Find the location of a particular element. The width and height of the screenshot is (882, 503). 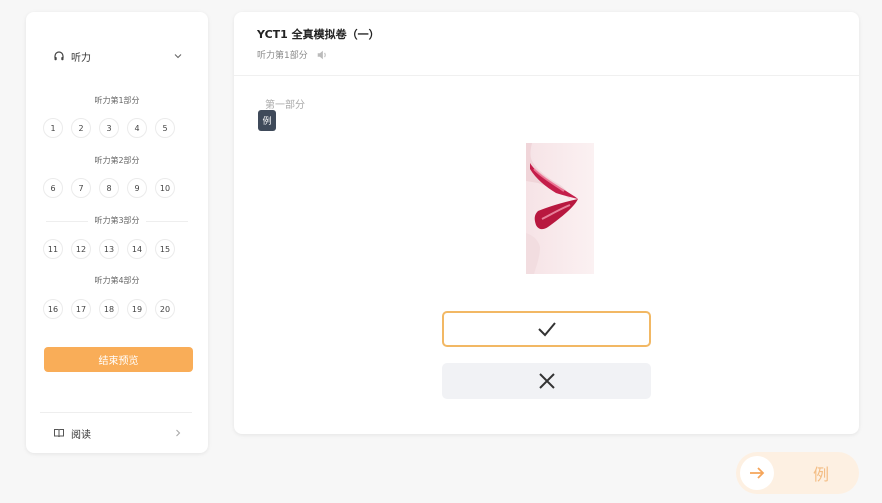

question-8-button: 8 is located at coordinates (109, 188).